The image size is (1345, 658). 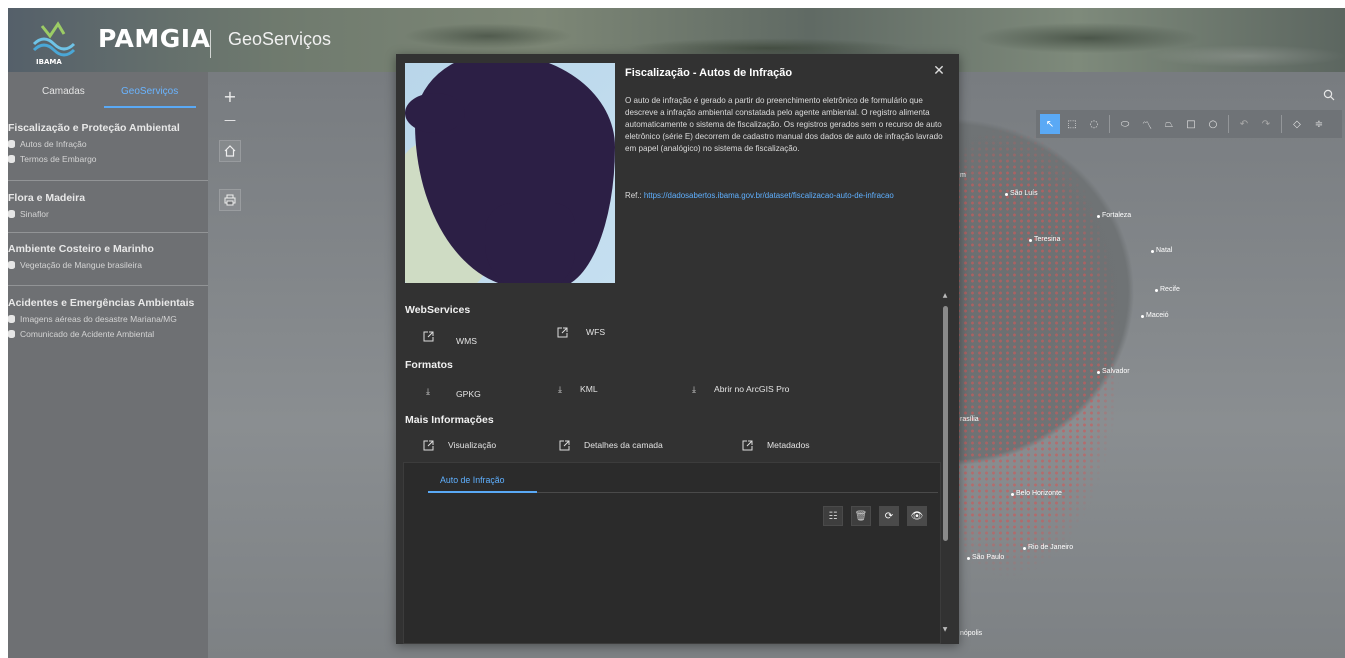 I want to click on close-button: ✕, so click(x=939, y=71).